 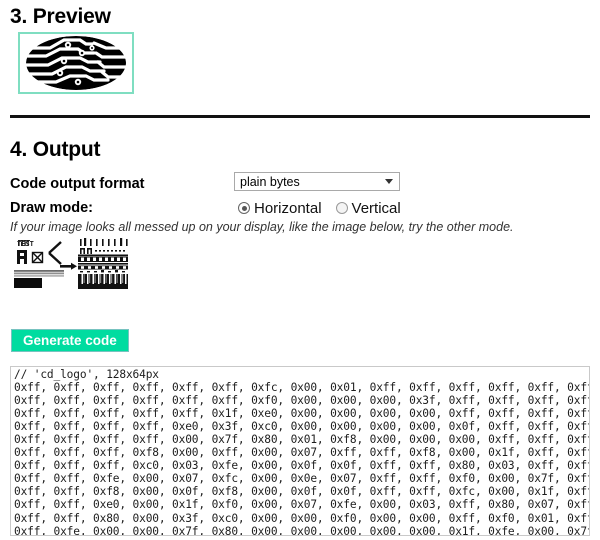 What do you see at coordinates (323, 208) in the screenshot?
I see `draw-mode-radio-group: Horizontal Vertical` at bounding box center [323, 208].